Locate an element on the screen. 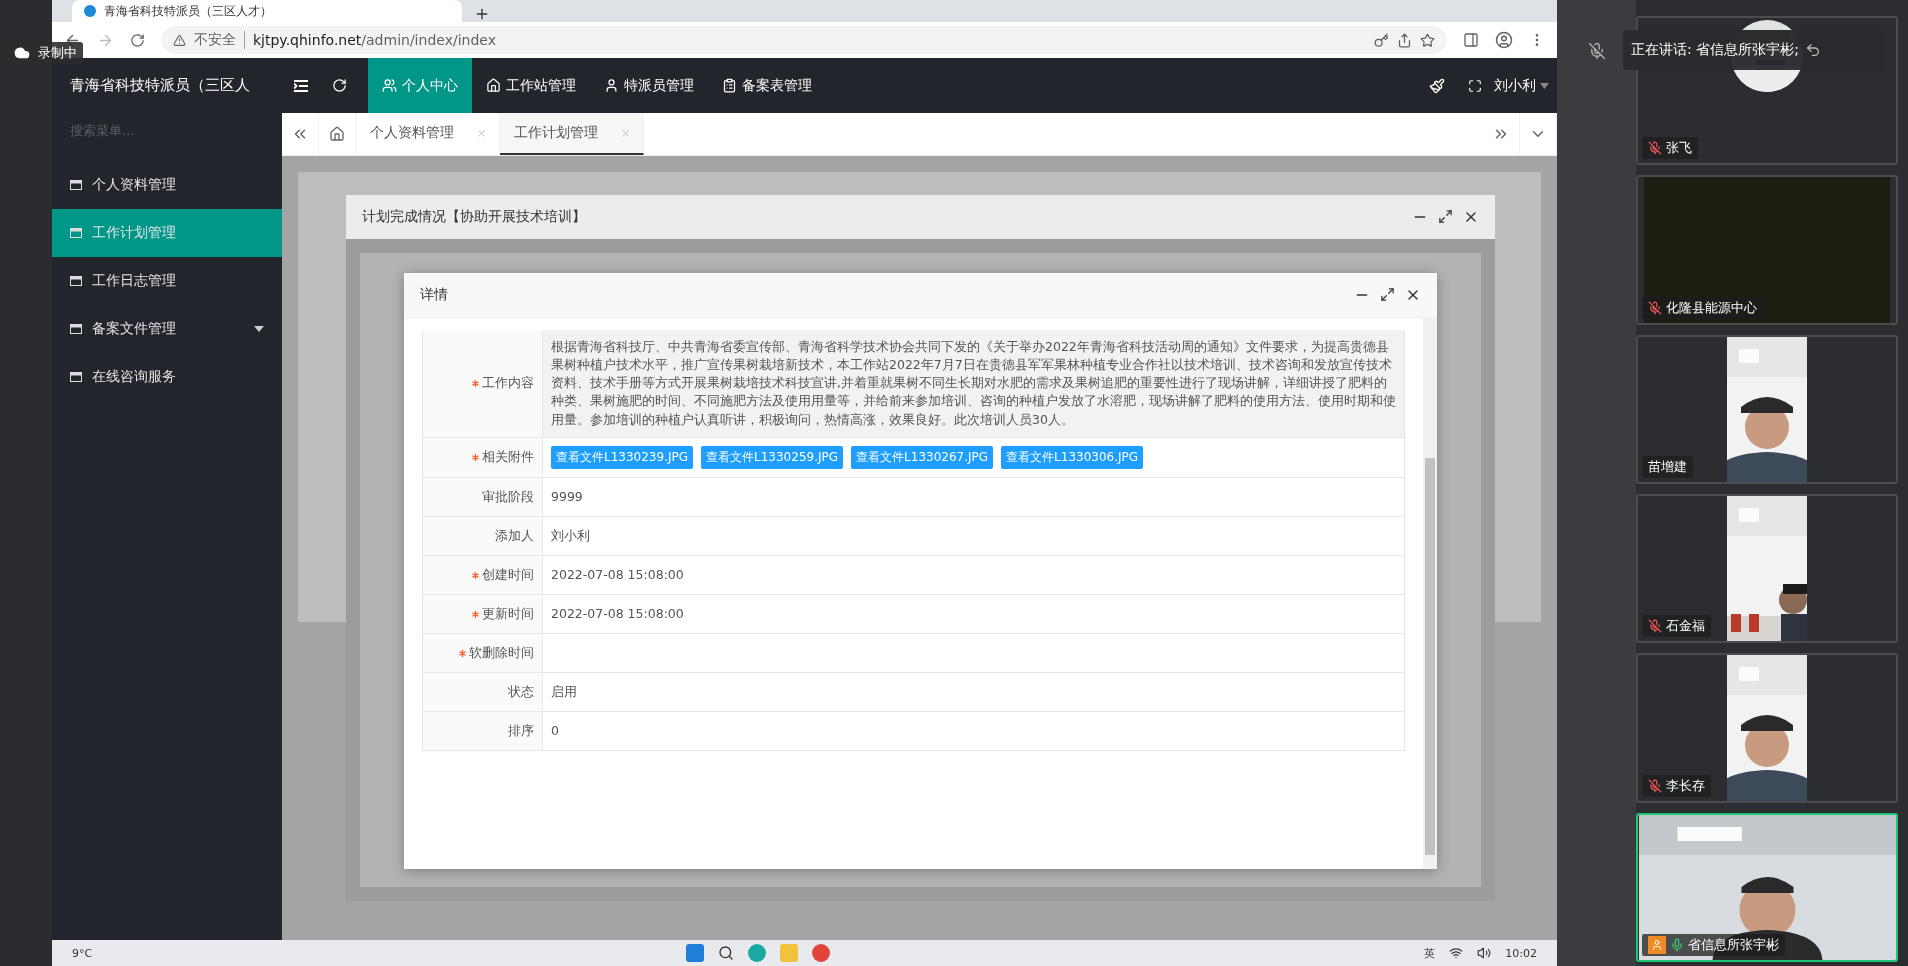  user-menu: 刘小利 is located at coordinates (1525, 85).